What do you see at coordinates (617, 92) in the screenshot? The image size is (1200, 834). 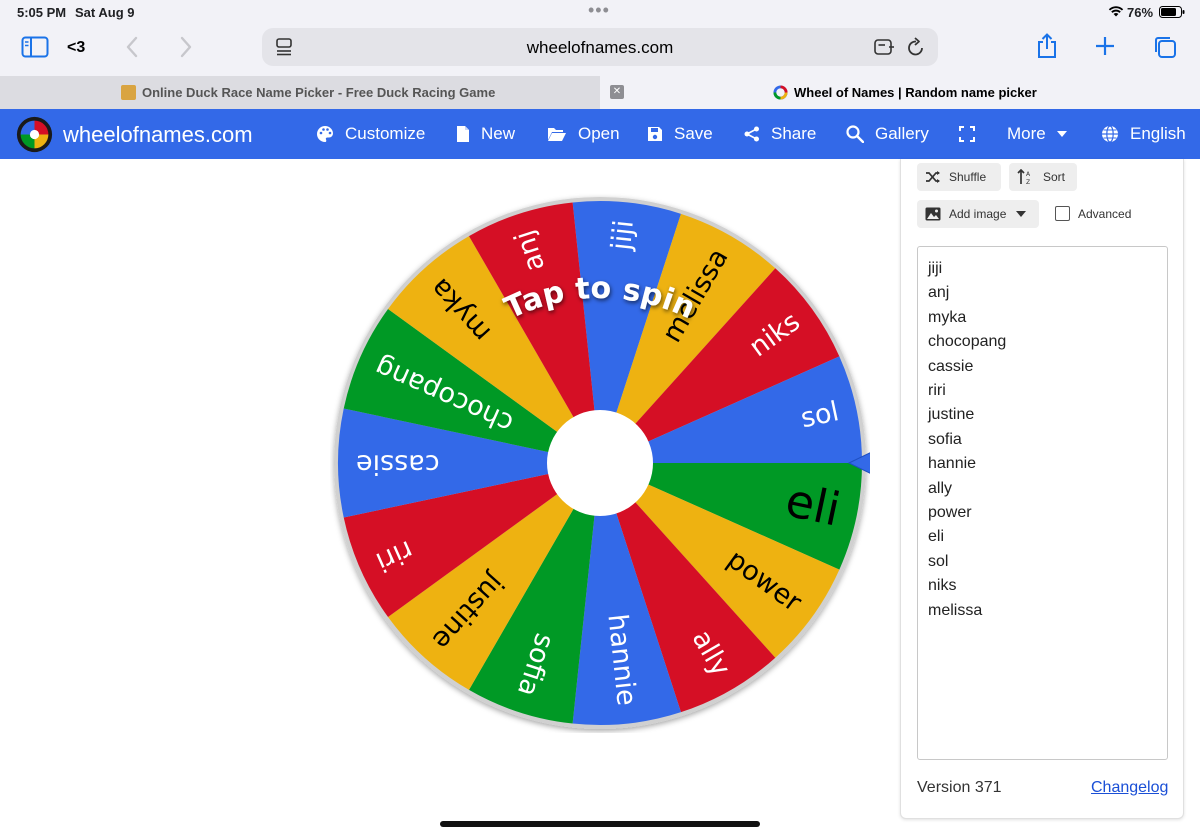 I see `close-tab-icon: ✕` at bounding box center [617, 92].